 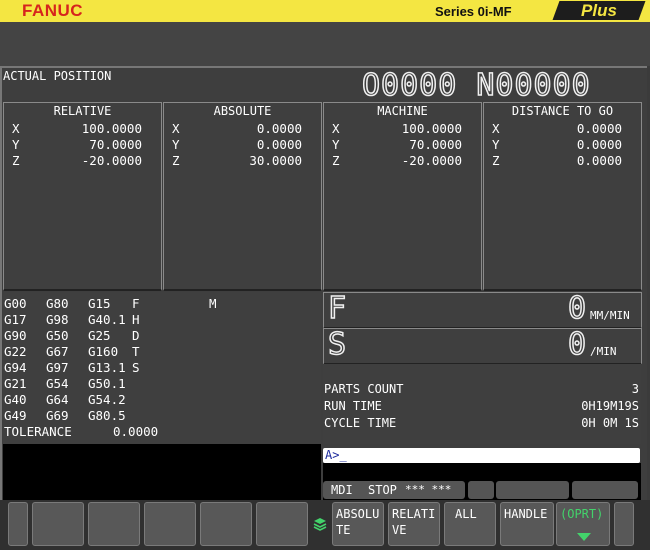 What do you see at coordinates (57, 399) in the screenshot?
I see `gcode: G64` at bounding box center [57, 399].